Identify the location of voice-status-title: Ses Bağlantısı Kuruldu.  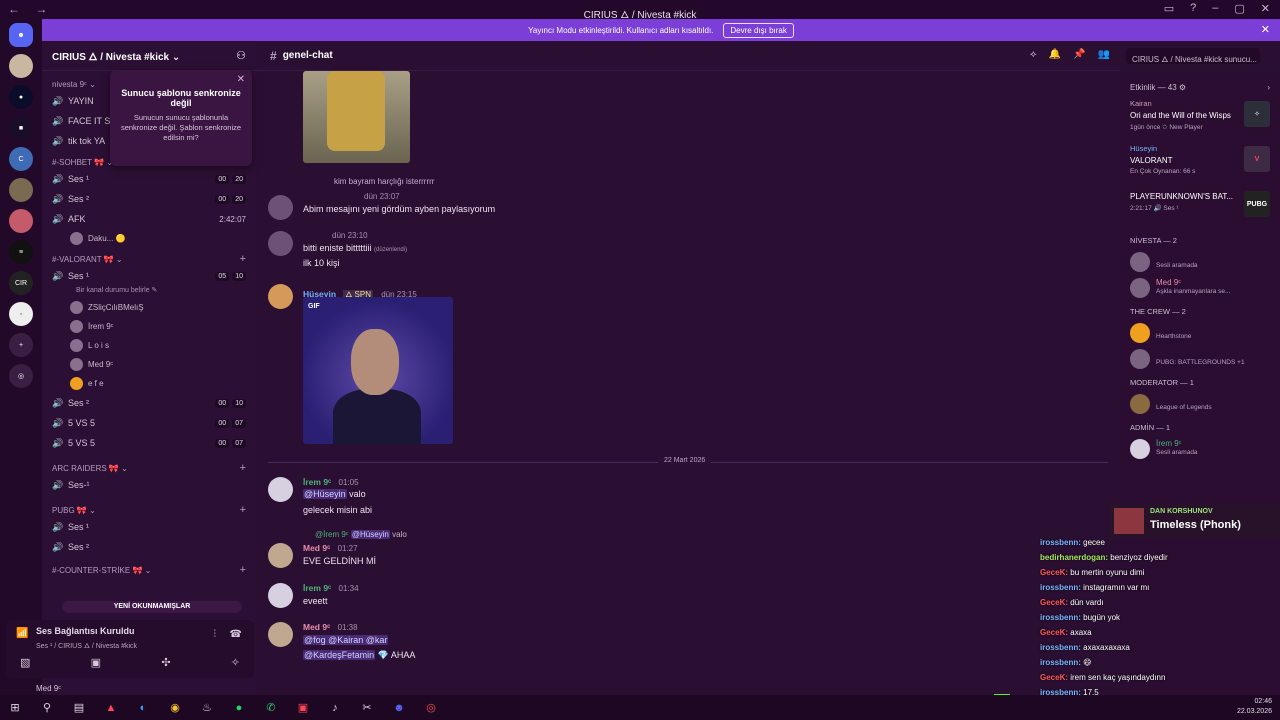
(85, 631).